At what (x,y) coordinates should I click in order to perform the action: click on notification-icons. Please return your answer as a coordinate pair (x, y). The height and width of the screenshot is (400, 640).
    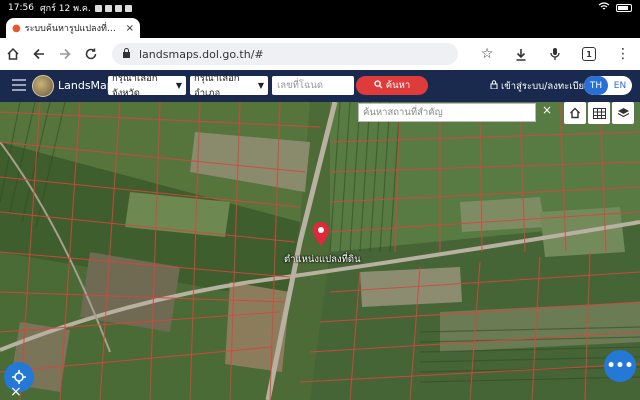
    Looking at the image, I should click on (113, 8).